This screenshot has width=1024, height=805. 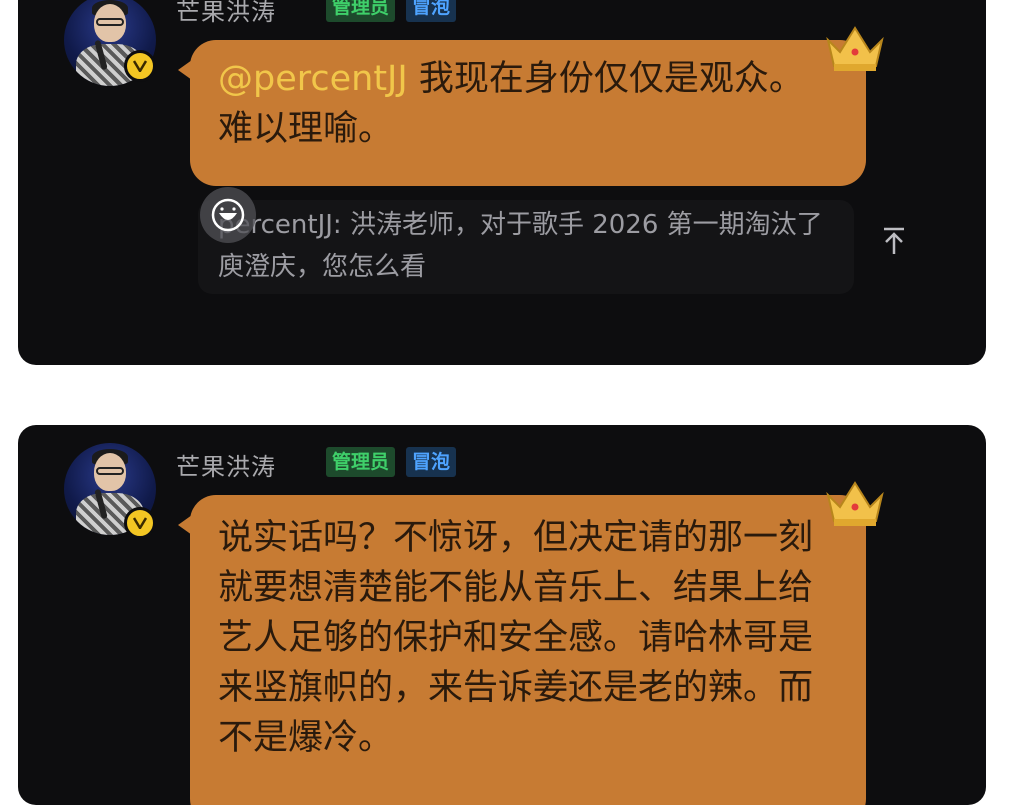 I want to click on quoted-reply: percentJJ: 洪涛老师，对于歌手 2026 第一期淘汰了庾澄庆，您怎么看, so click(x=526, y=247).